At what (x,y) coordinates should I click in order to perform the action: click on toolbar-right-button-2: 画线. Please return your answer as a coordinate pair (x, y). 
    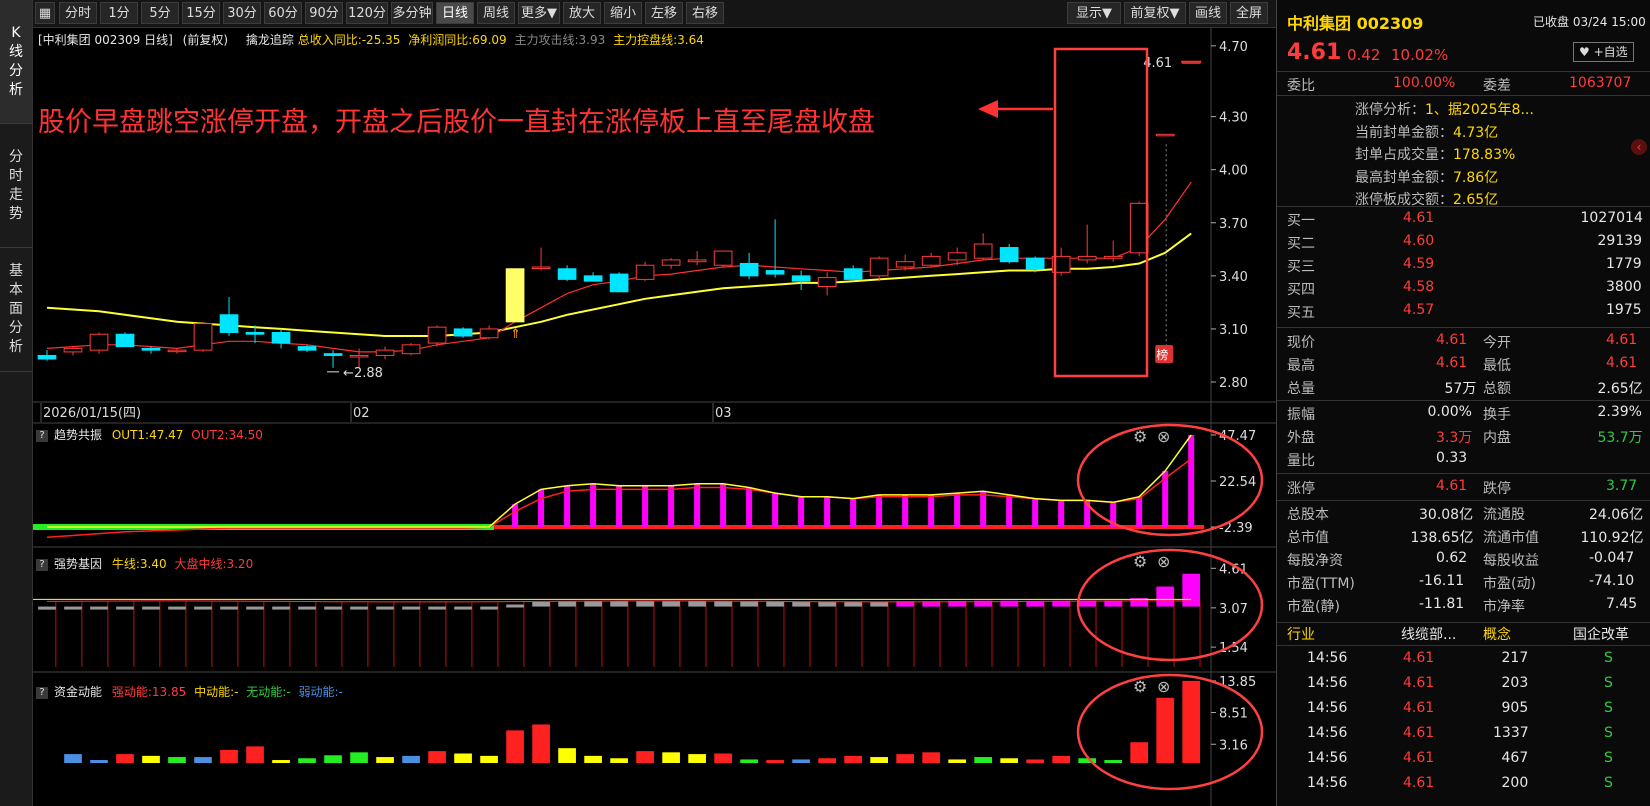
    Looking at the image, I should click on (1208, 13).